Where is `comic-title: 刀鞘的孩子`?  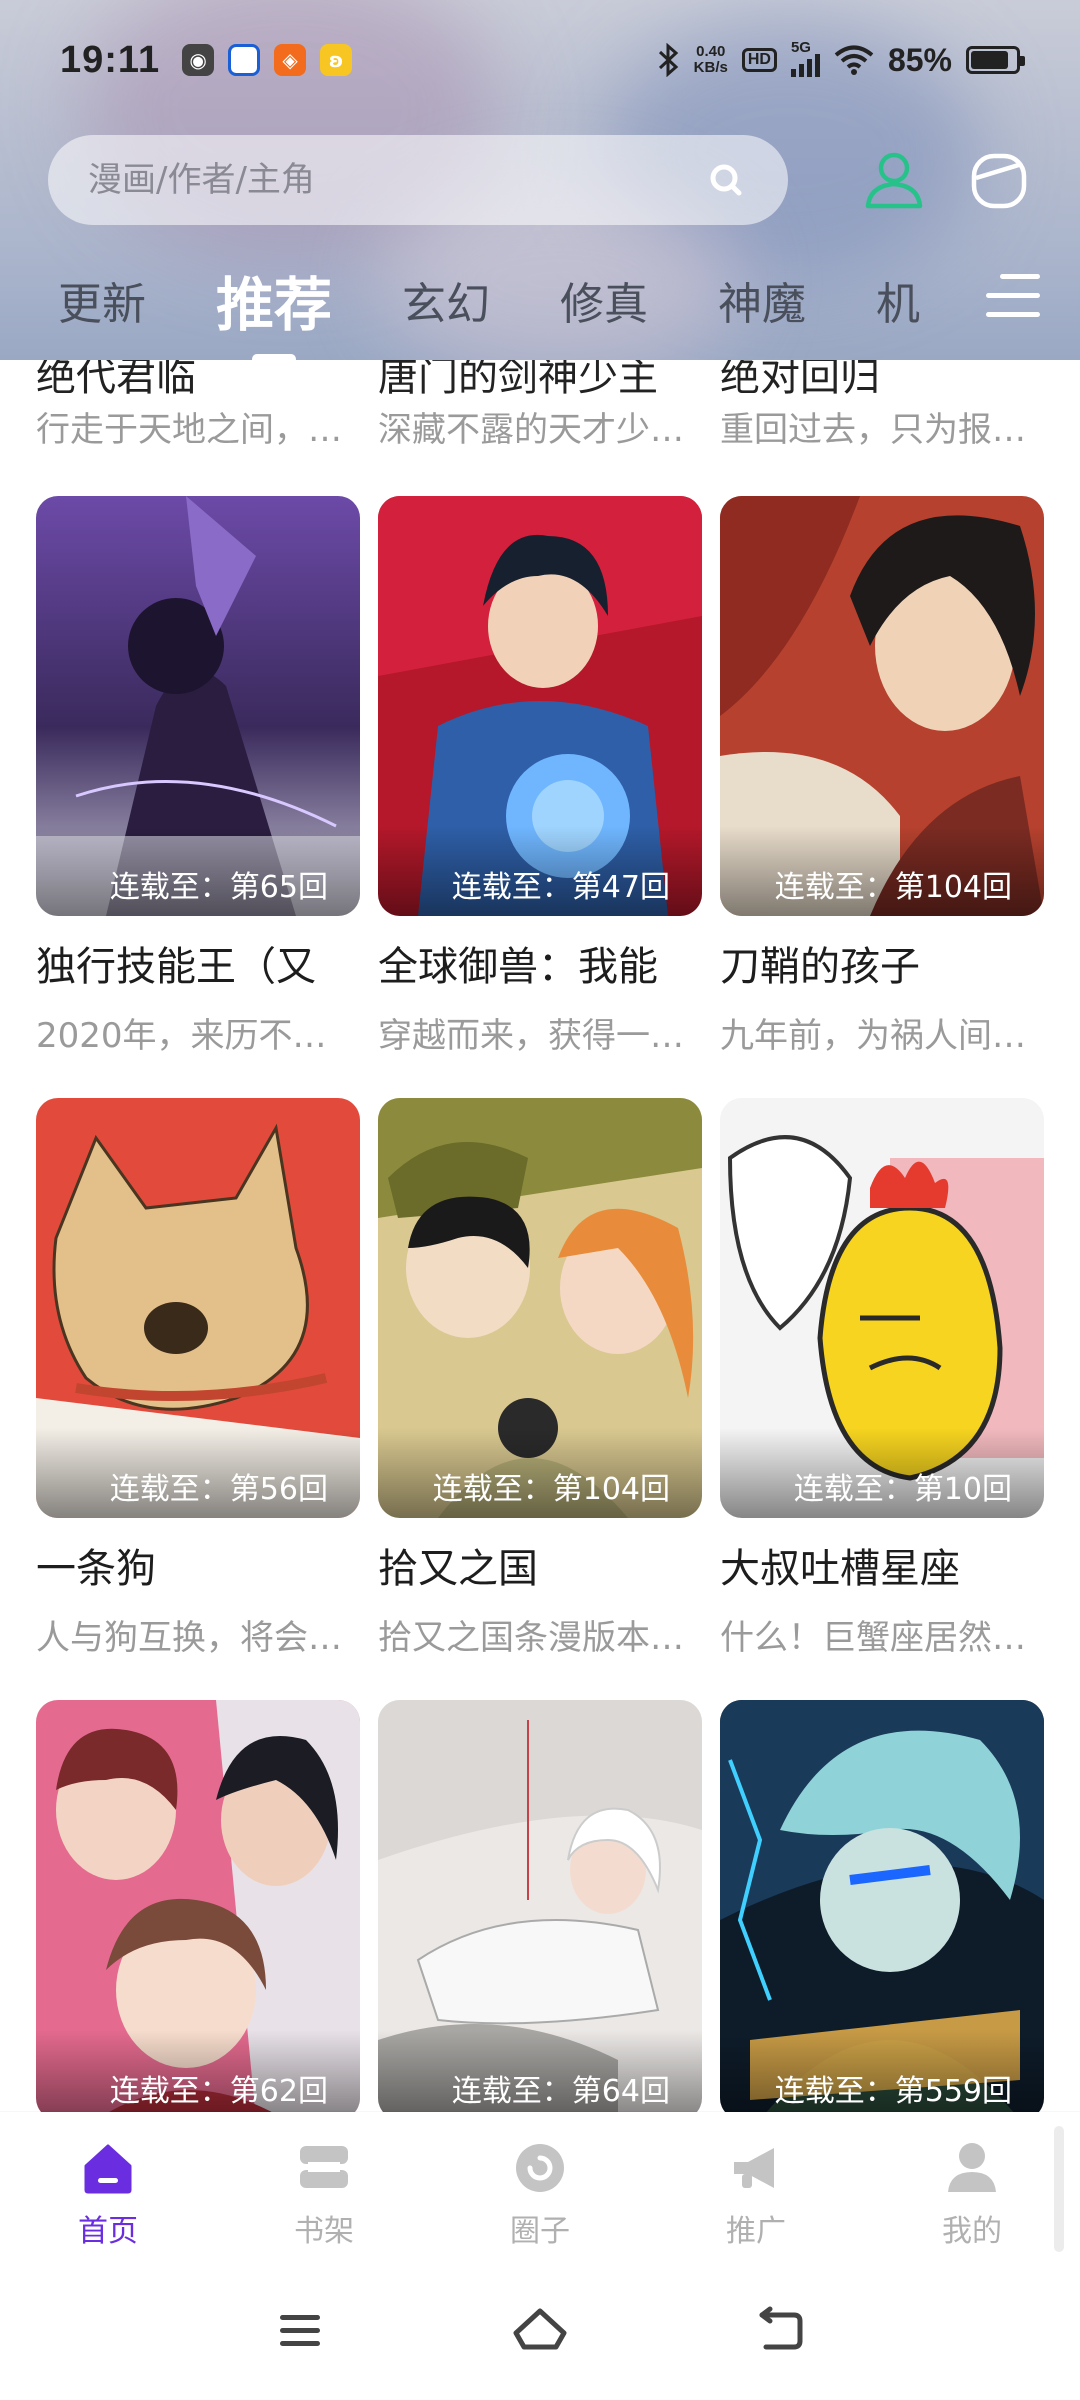
comic-title: 刀鞘的孩子 is located at coordinates (882, 963).